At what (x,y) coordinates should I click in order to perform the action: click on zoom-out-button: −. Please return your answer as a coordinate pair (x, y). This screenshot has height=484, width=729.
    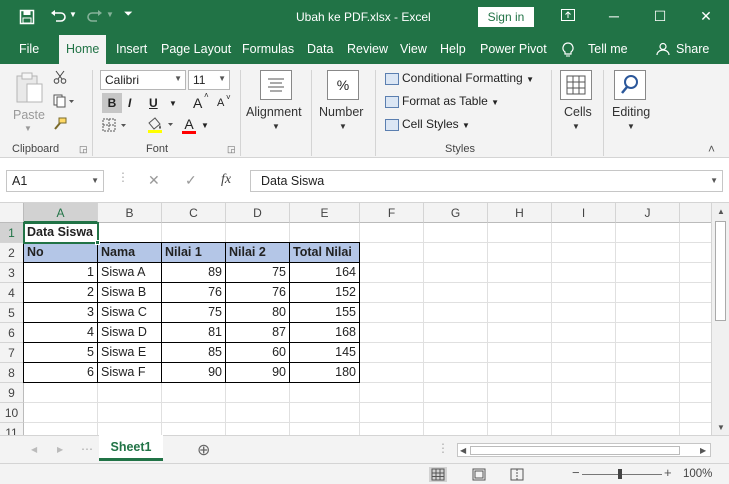
    Looking at the image, I should click on (576, 472).